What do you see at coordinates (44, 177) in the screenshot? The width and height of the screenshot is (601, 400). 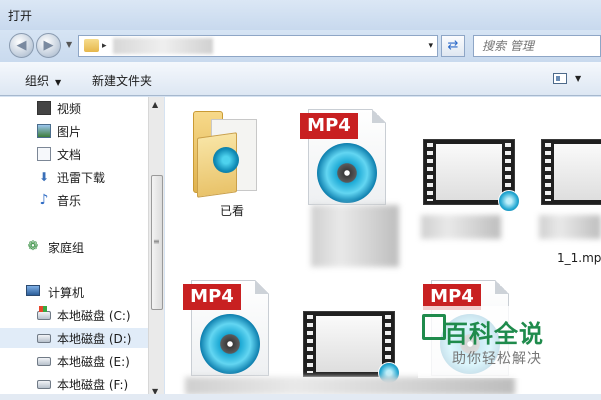 I see `download-icon: ⬇` at bounding box center [44, 177].